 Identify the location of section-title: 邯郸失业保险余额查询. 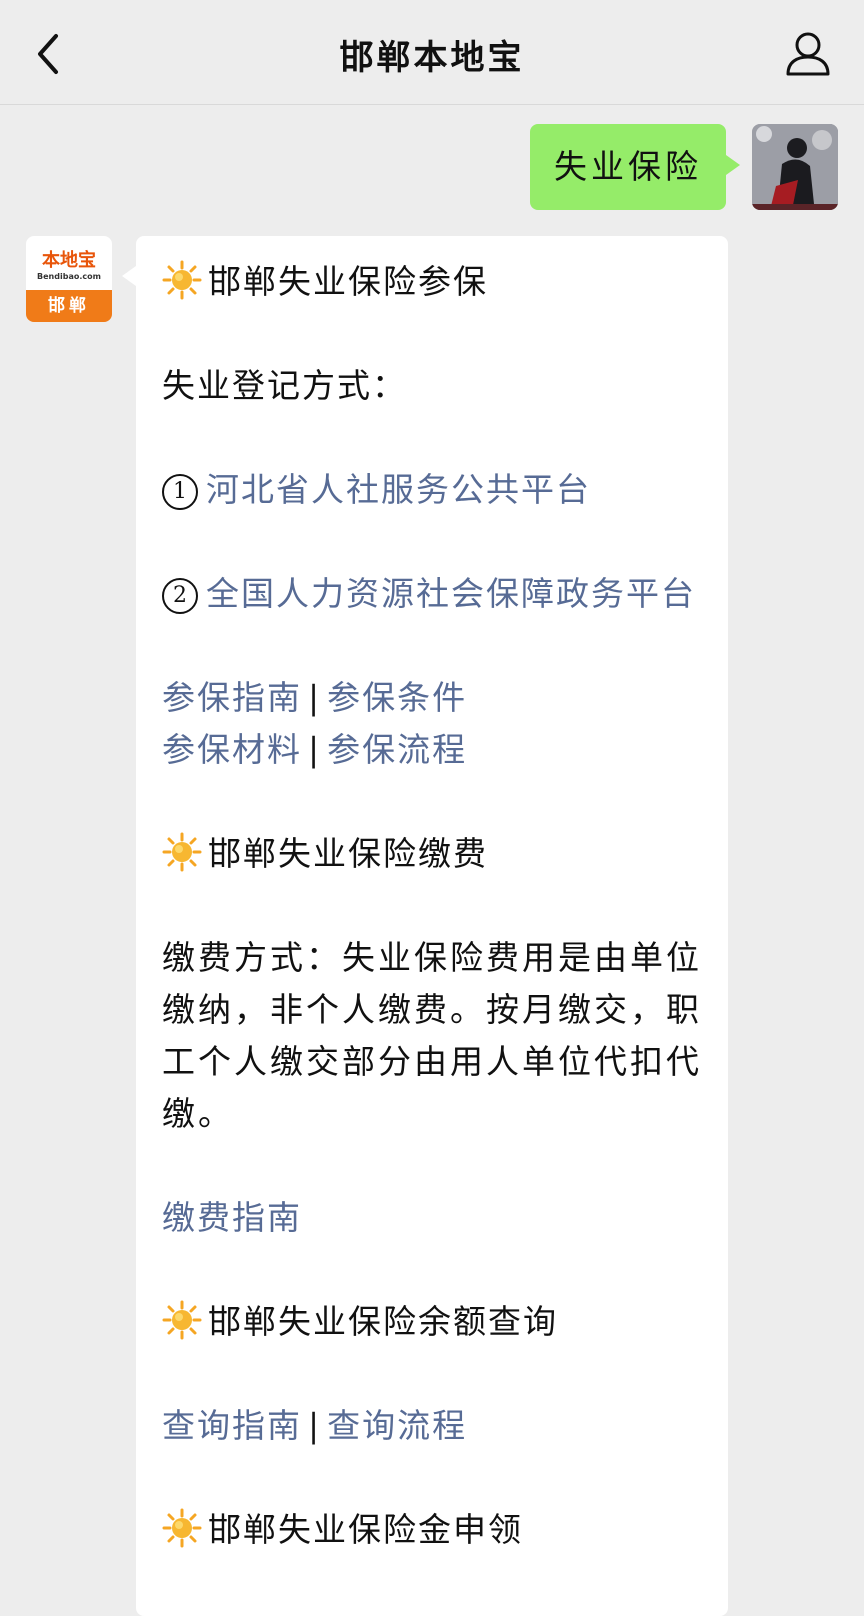
(383, 1321).